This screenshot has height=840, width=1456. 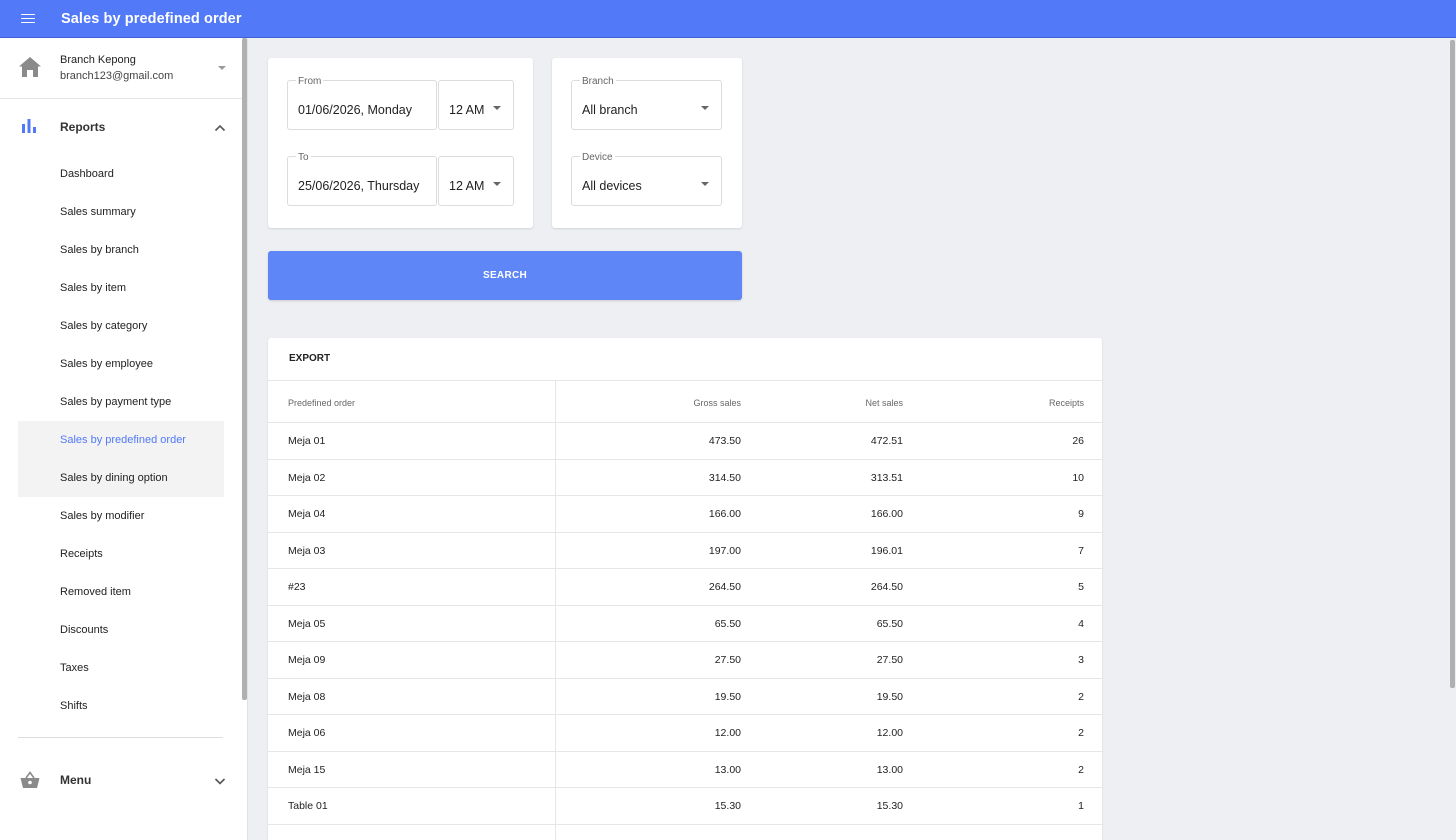 What do you see at coordinates (685, 551) in the screenshot?
I see `table-row: Meja 03 197.00 196.01 7` at bounding box center [685, 551].